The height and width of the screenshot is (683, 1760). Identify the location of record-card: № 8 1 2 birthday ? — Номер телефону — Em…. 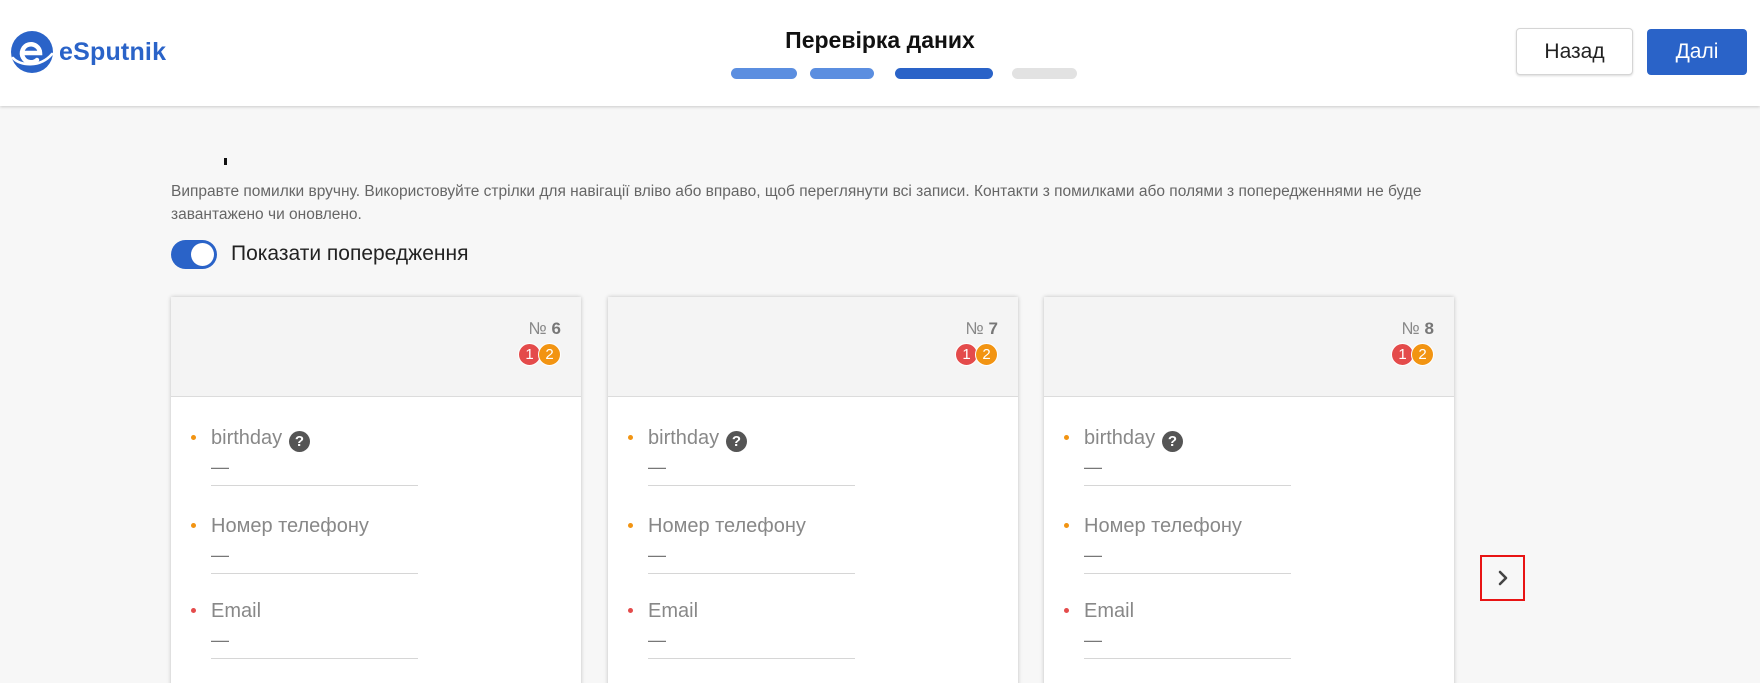
(1249, 490).